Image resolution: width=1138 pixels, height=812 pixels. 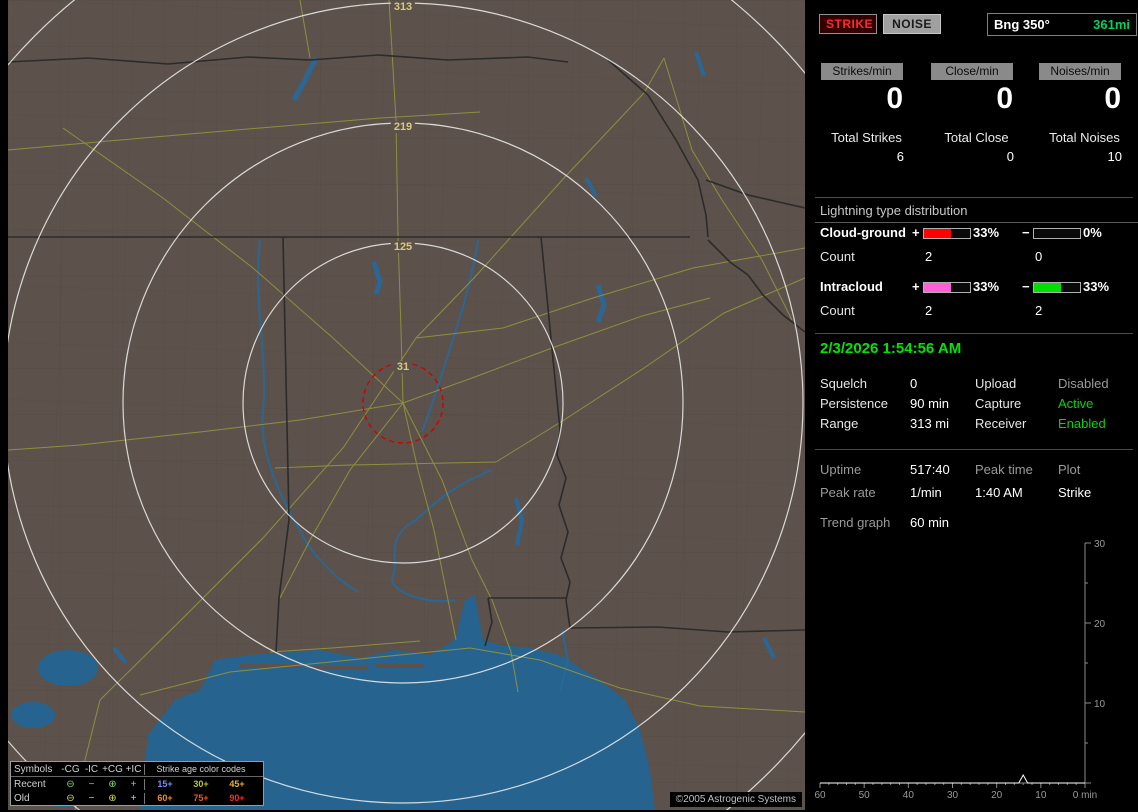 What do you see at coordinates (403, 127) in the screenshot?
I see `range-ring-label: 219` at bounding box center [403, 127].